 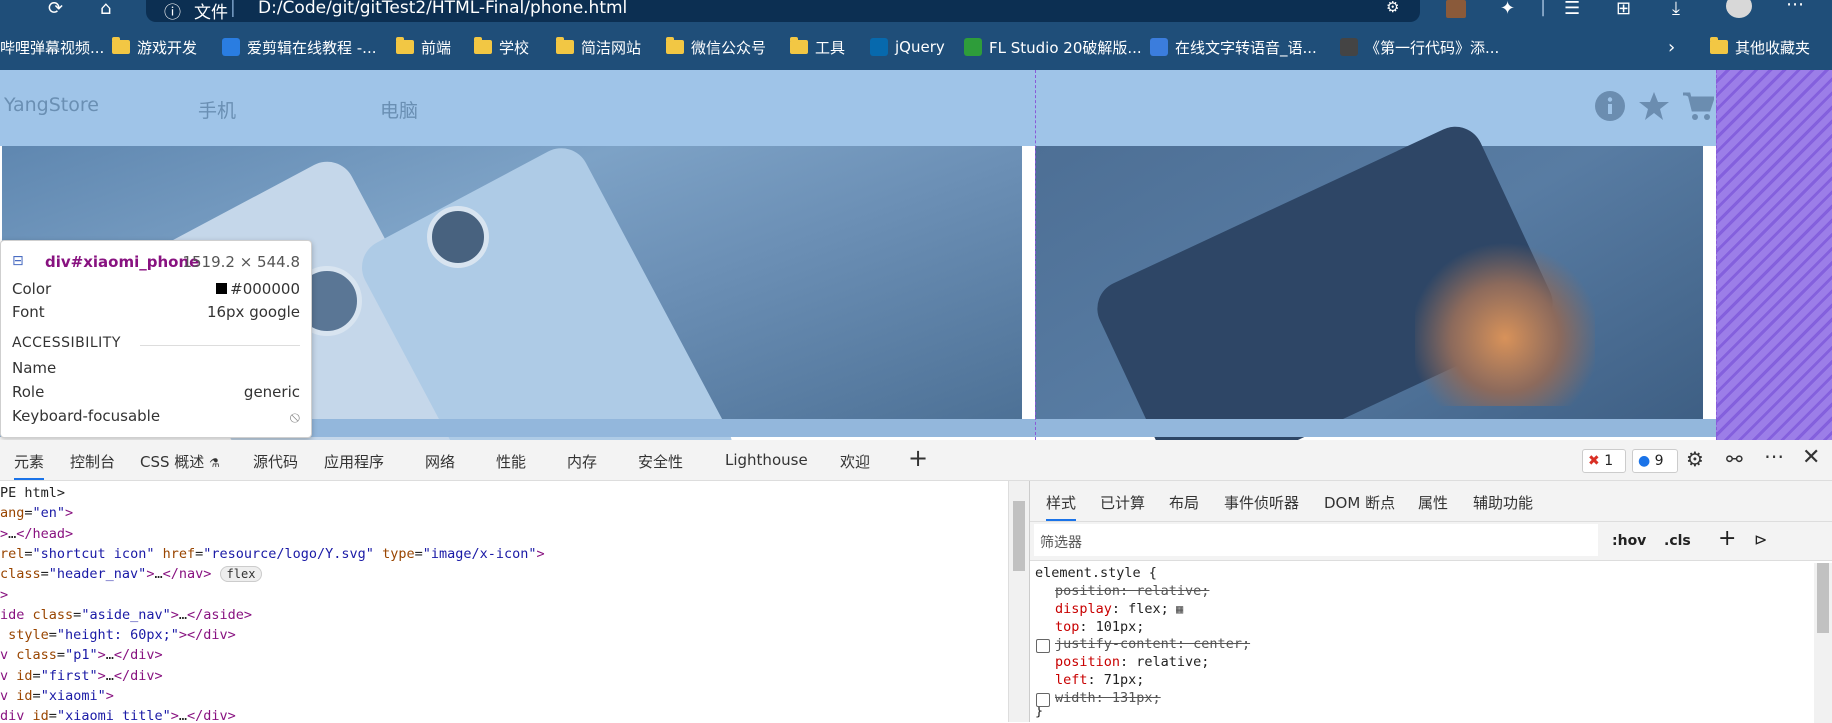 I want to click on bookmark-item: 前端, so click(x=423, y=47).